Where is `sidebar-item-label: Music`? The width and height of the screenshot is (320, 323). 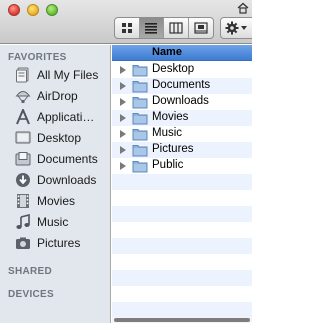
sidebar-item-label: Music is located at coordinates (53, 222).